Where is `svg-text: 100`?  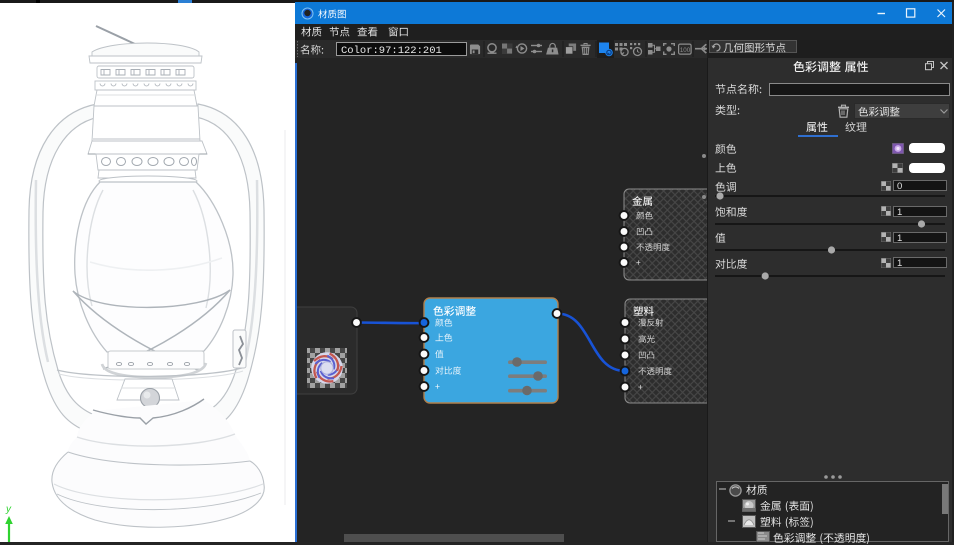 svg-text: 100 is located at coordinates (685, 50).